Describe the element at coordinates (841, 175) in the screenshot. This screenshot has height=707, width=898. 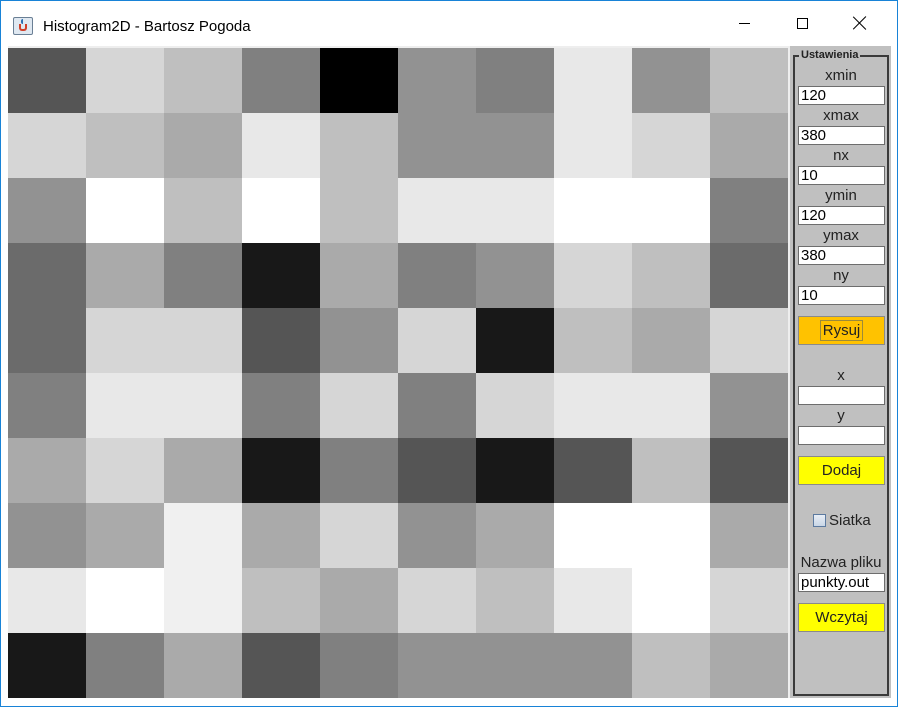
I see `nx-input` at that location.